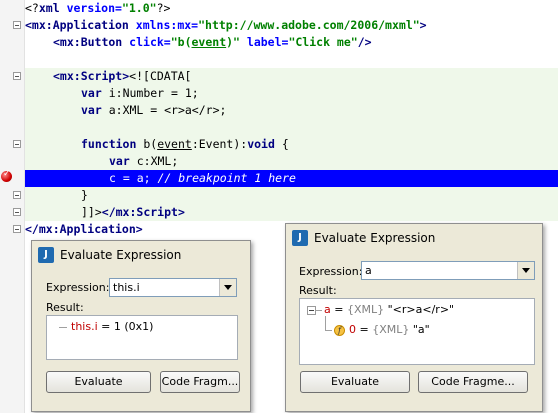  I want to click on code-line-1: <?xml version="1.0"?>, so click(97, 8).